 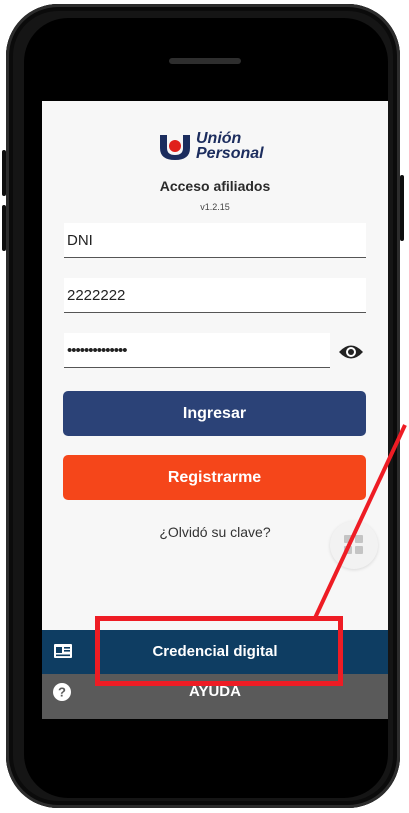 What do you see at coordinates (219, 651) in the screenshot?
I see `annotation-highlight-box` at bounding box center [219, 651].